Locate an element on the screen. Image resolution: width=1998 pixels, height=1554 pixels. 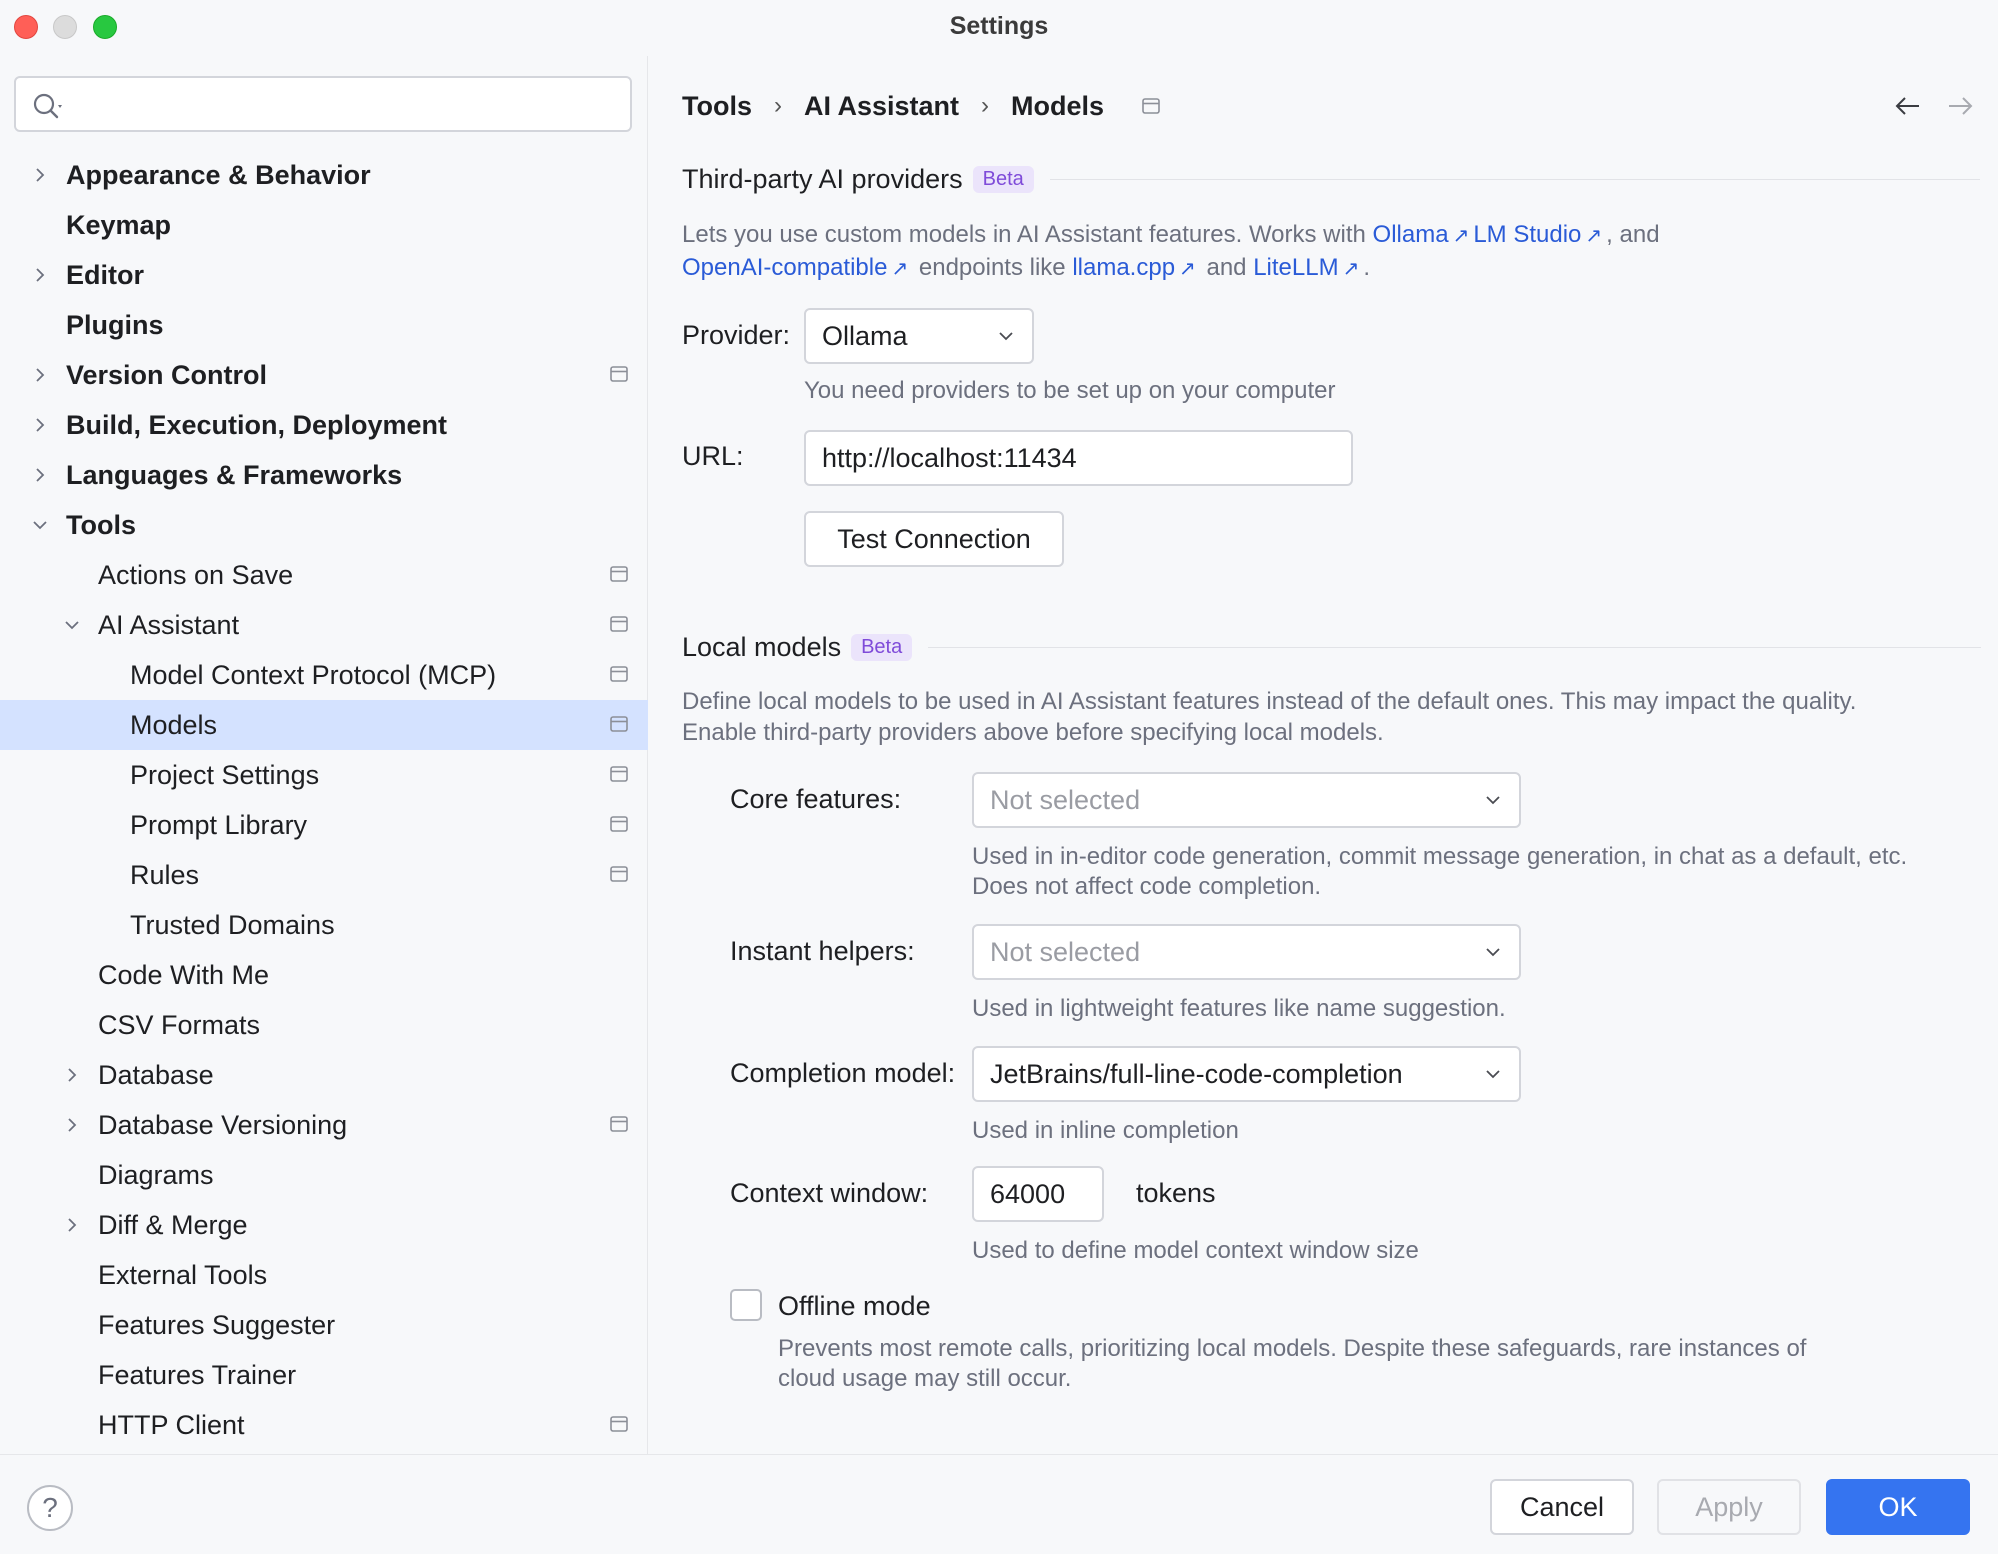
offline-mode-label: Offline mode is located at coordinates (854, 1306).